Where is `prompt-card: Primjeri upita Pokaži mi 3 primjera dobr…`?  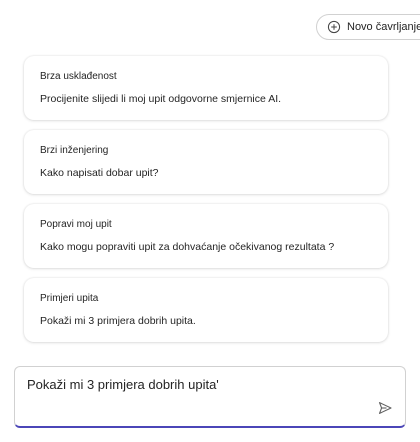
prompt-card: Primjeri upita Pokaži mi 3 primjera dobr… is located at coordinates (206, 310).